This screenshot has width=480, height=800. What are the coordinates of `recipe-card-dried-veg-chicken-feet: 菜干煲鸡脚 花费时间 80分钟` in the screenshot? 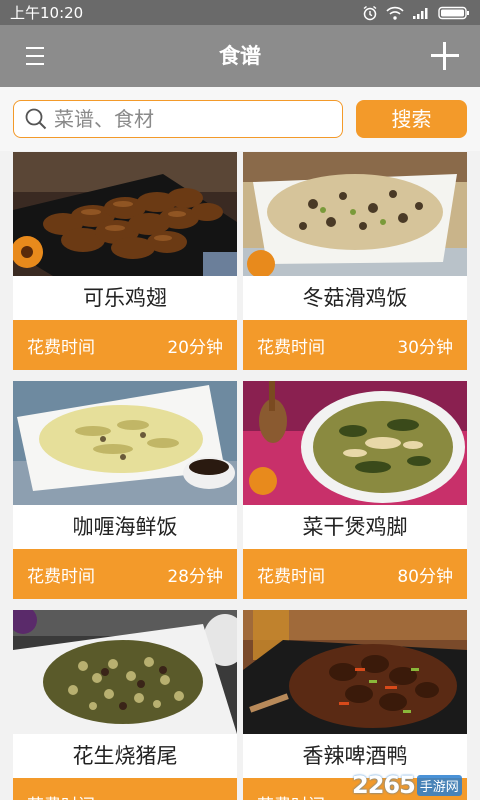 It's located at (355, 490).